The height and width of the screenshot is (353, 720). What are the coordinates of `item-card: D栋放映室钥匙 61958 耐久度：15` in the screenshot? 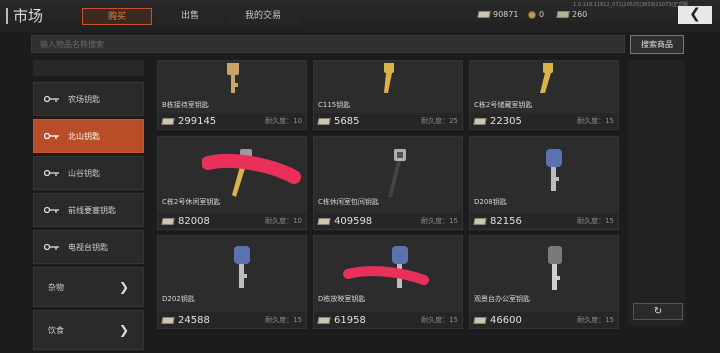 It's located at (388, 282).